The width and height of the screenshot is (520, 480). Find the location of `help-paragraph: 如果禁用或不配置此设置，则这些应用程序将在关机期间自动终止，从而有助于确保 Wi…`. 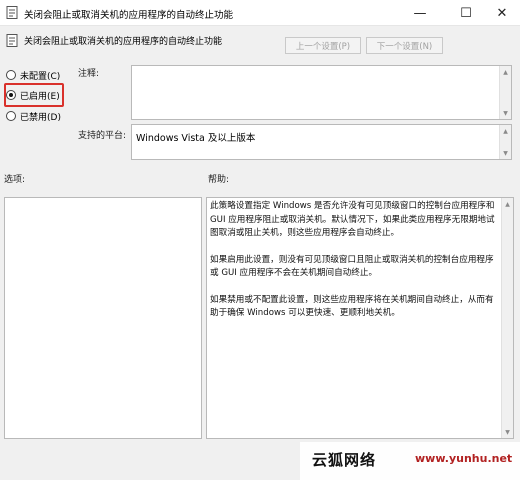

help-paragraph: 如果禁用或不配置此设置，则这些应用程序将在关机期间自动终止，从而有助于确保 Wi… is located at coordinates (352, 306).